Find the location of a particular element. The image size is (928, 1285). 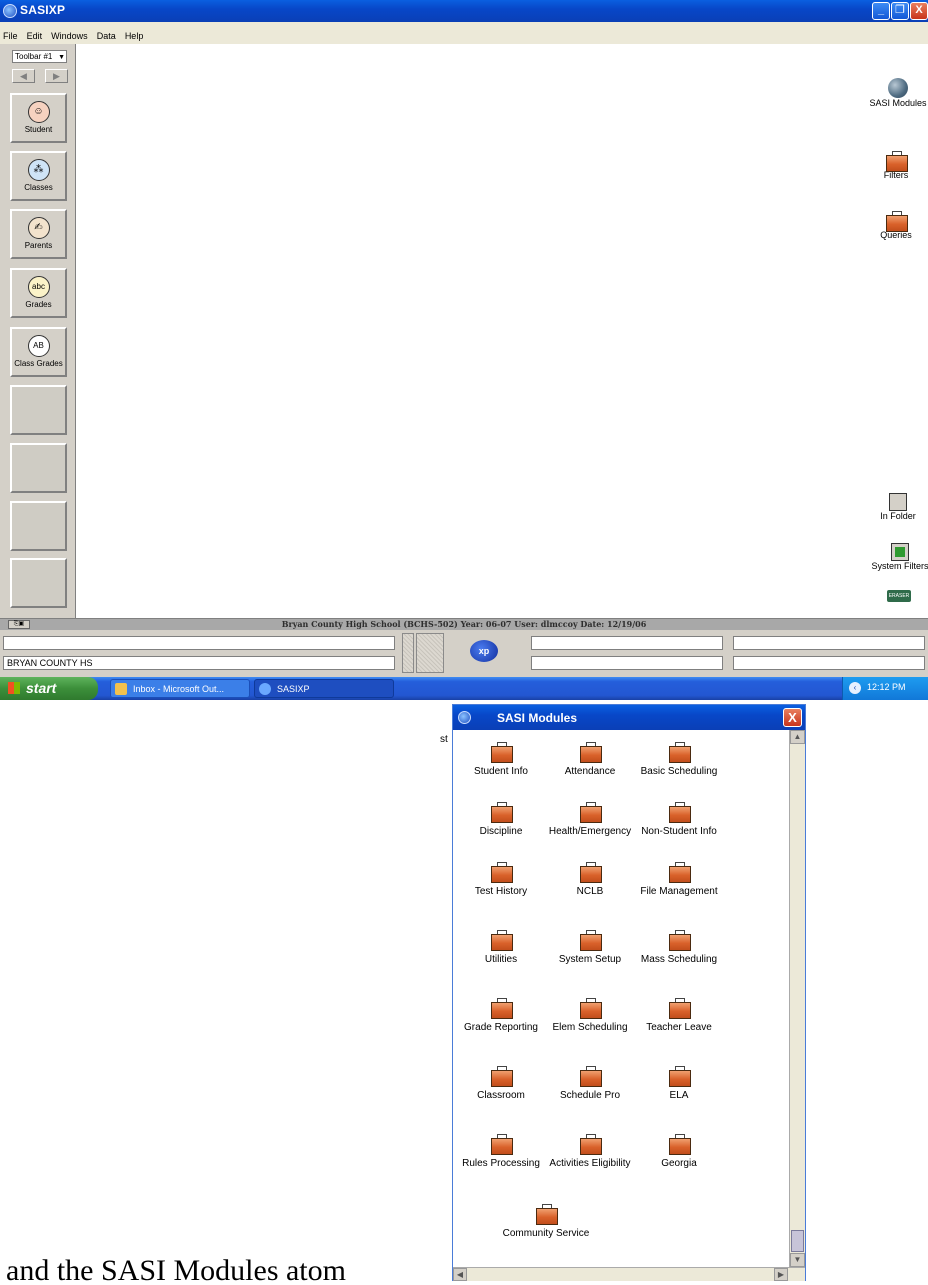

modules-window-title: SASI Modules is located at coordinates (537, 718).